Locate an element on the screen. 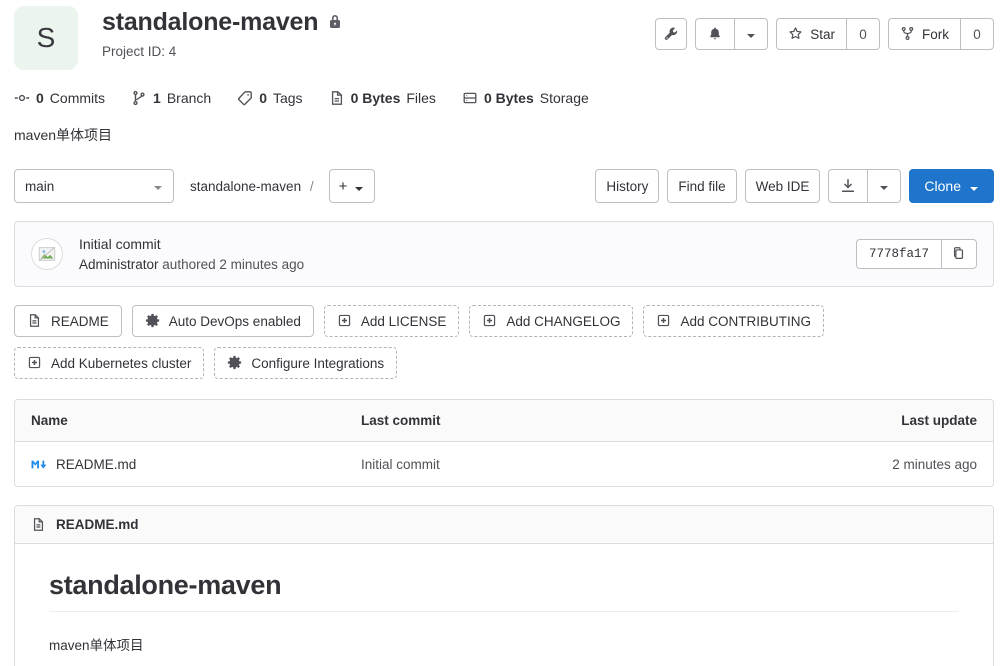  project-settings-button is located at coordinates (671, 34).